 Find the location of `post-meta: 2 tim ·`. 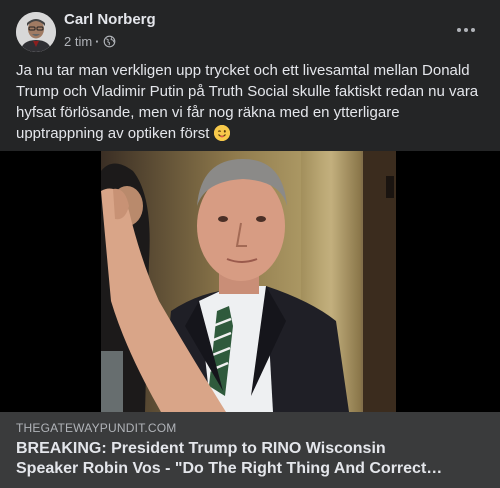

post-meta: 2 tim · is located at coordinates (90, 41).